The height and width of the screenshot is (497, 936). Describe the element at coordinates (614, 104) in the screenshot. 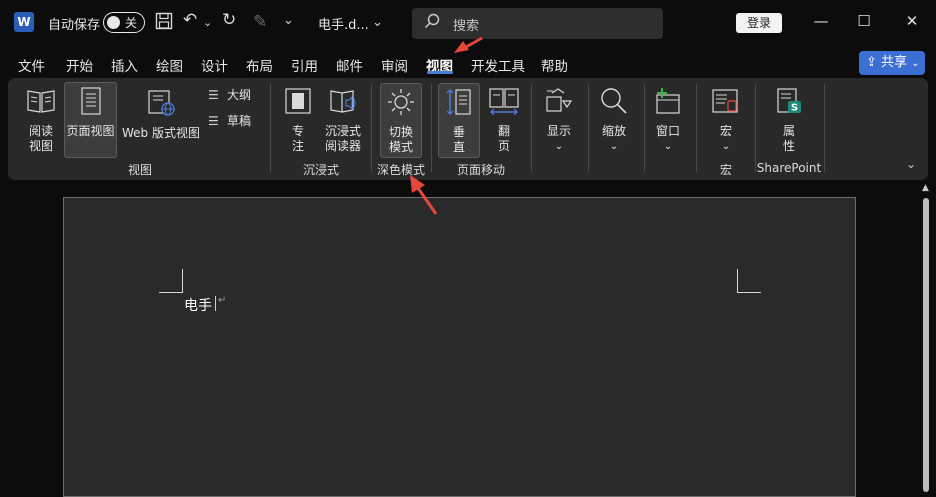

I see `zoom-icon` at that location.